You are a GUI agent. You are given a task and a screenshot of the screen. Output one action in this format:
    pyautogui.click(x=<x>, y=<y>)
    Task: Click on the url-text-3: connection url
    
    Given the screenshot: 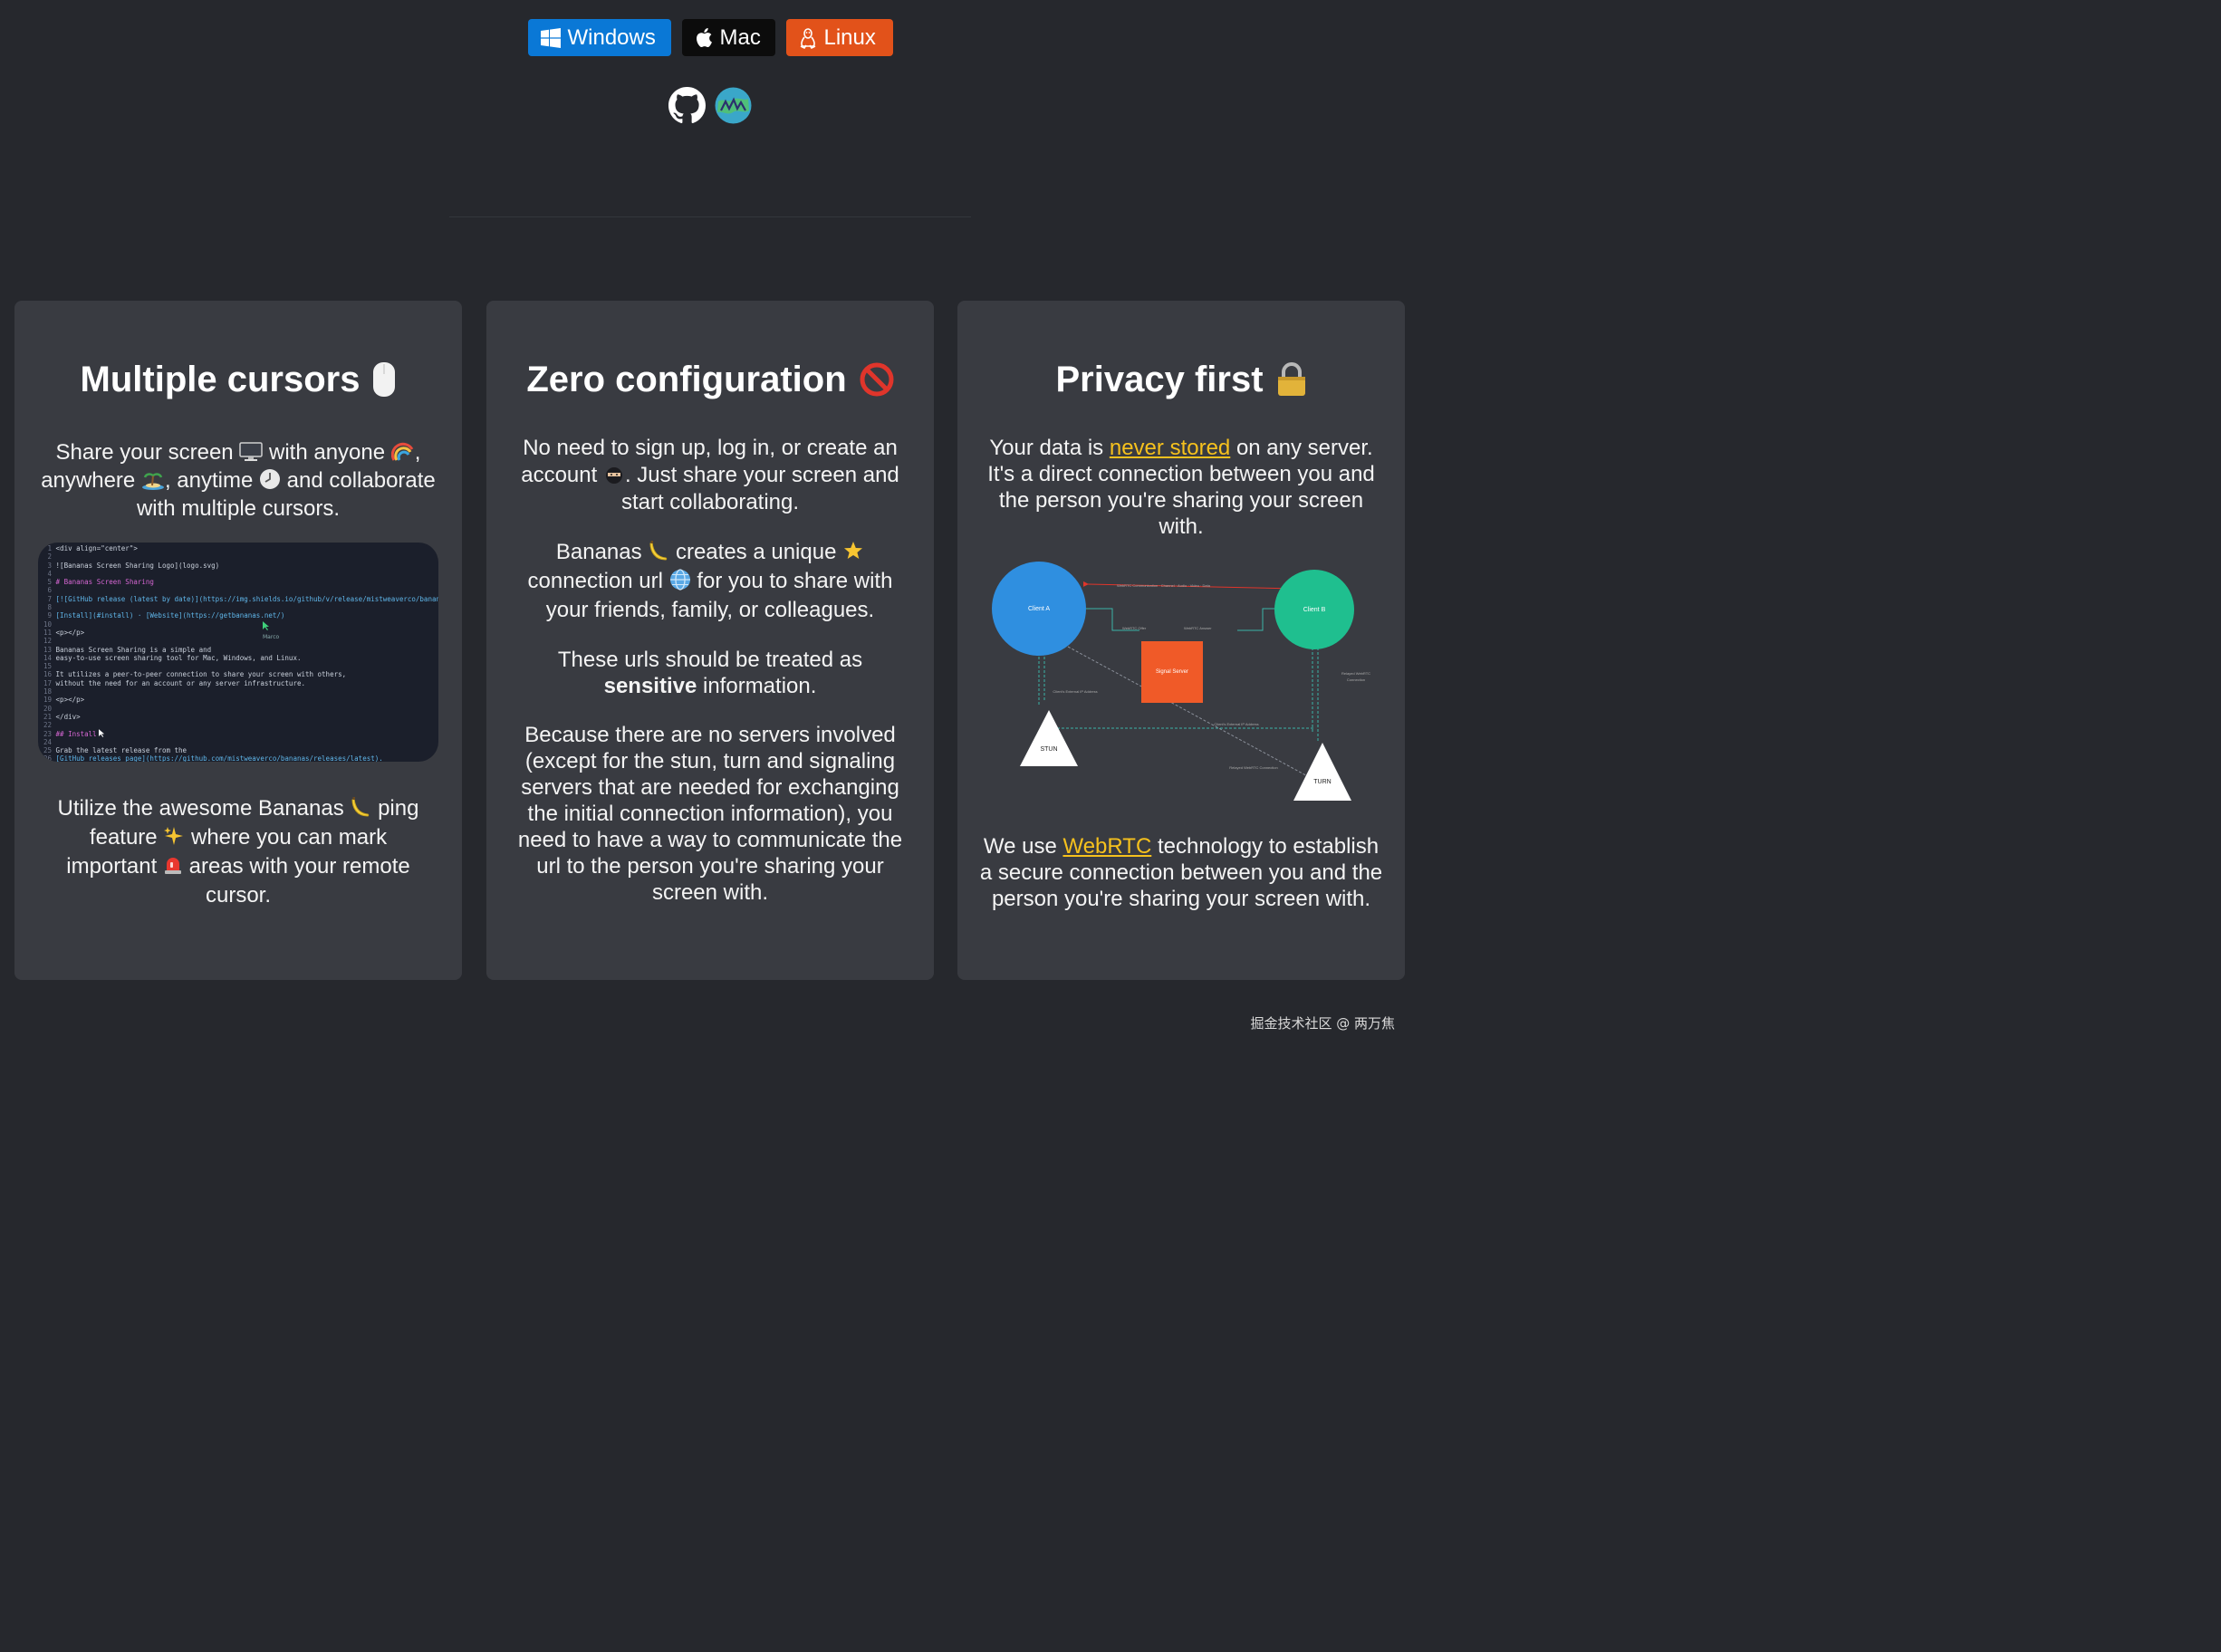 What is the action you would take?
    pyautogui.click(x=595, y=581)
    